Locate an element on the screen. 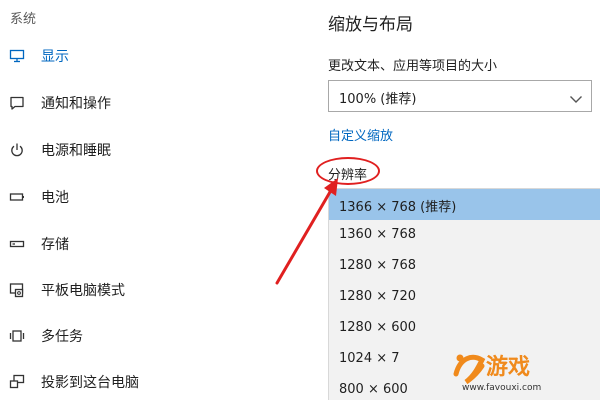  storage-icon is located at coordinates (17, 244).